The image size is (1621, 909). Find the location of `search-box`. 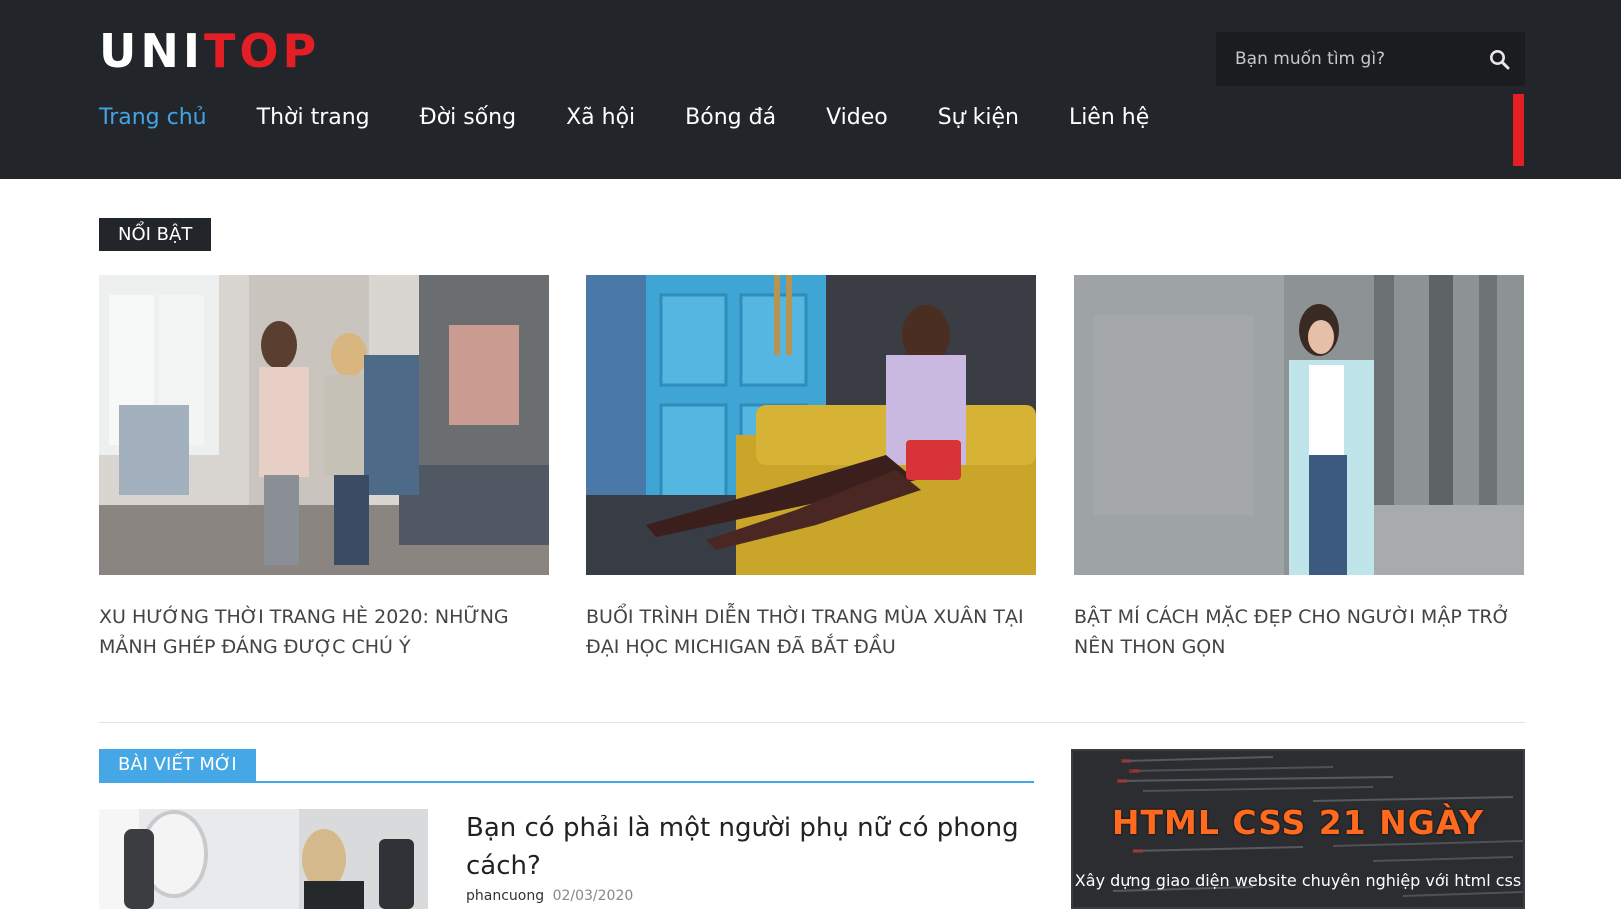

search-box is located at coordinates (1370, 59).